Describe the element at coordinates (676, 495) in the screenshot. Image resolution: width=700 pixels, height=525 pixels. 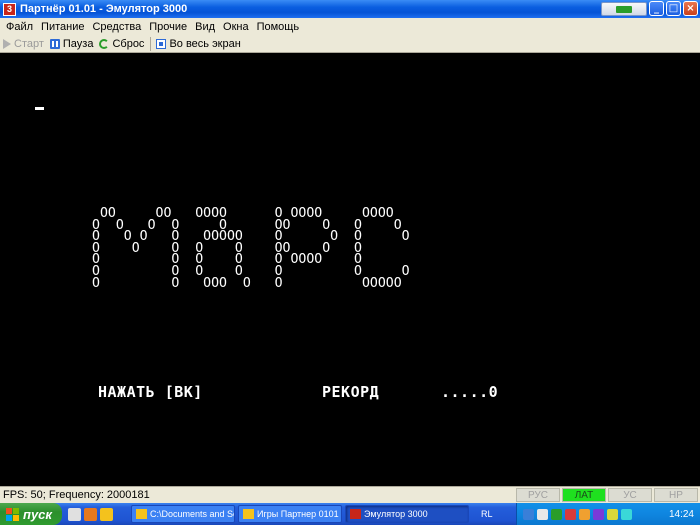
I see `indicator-nr: НР` at that location.